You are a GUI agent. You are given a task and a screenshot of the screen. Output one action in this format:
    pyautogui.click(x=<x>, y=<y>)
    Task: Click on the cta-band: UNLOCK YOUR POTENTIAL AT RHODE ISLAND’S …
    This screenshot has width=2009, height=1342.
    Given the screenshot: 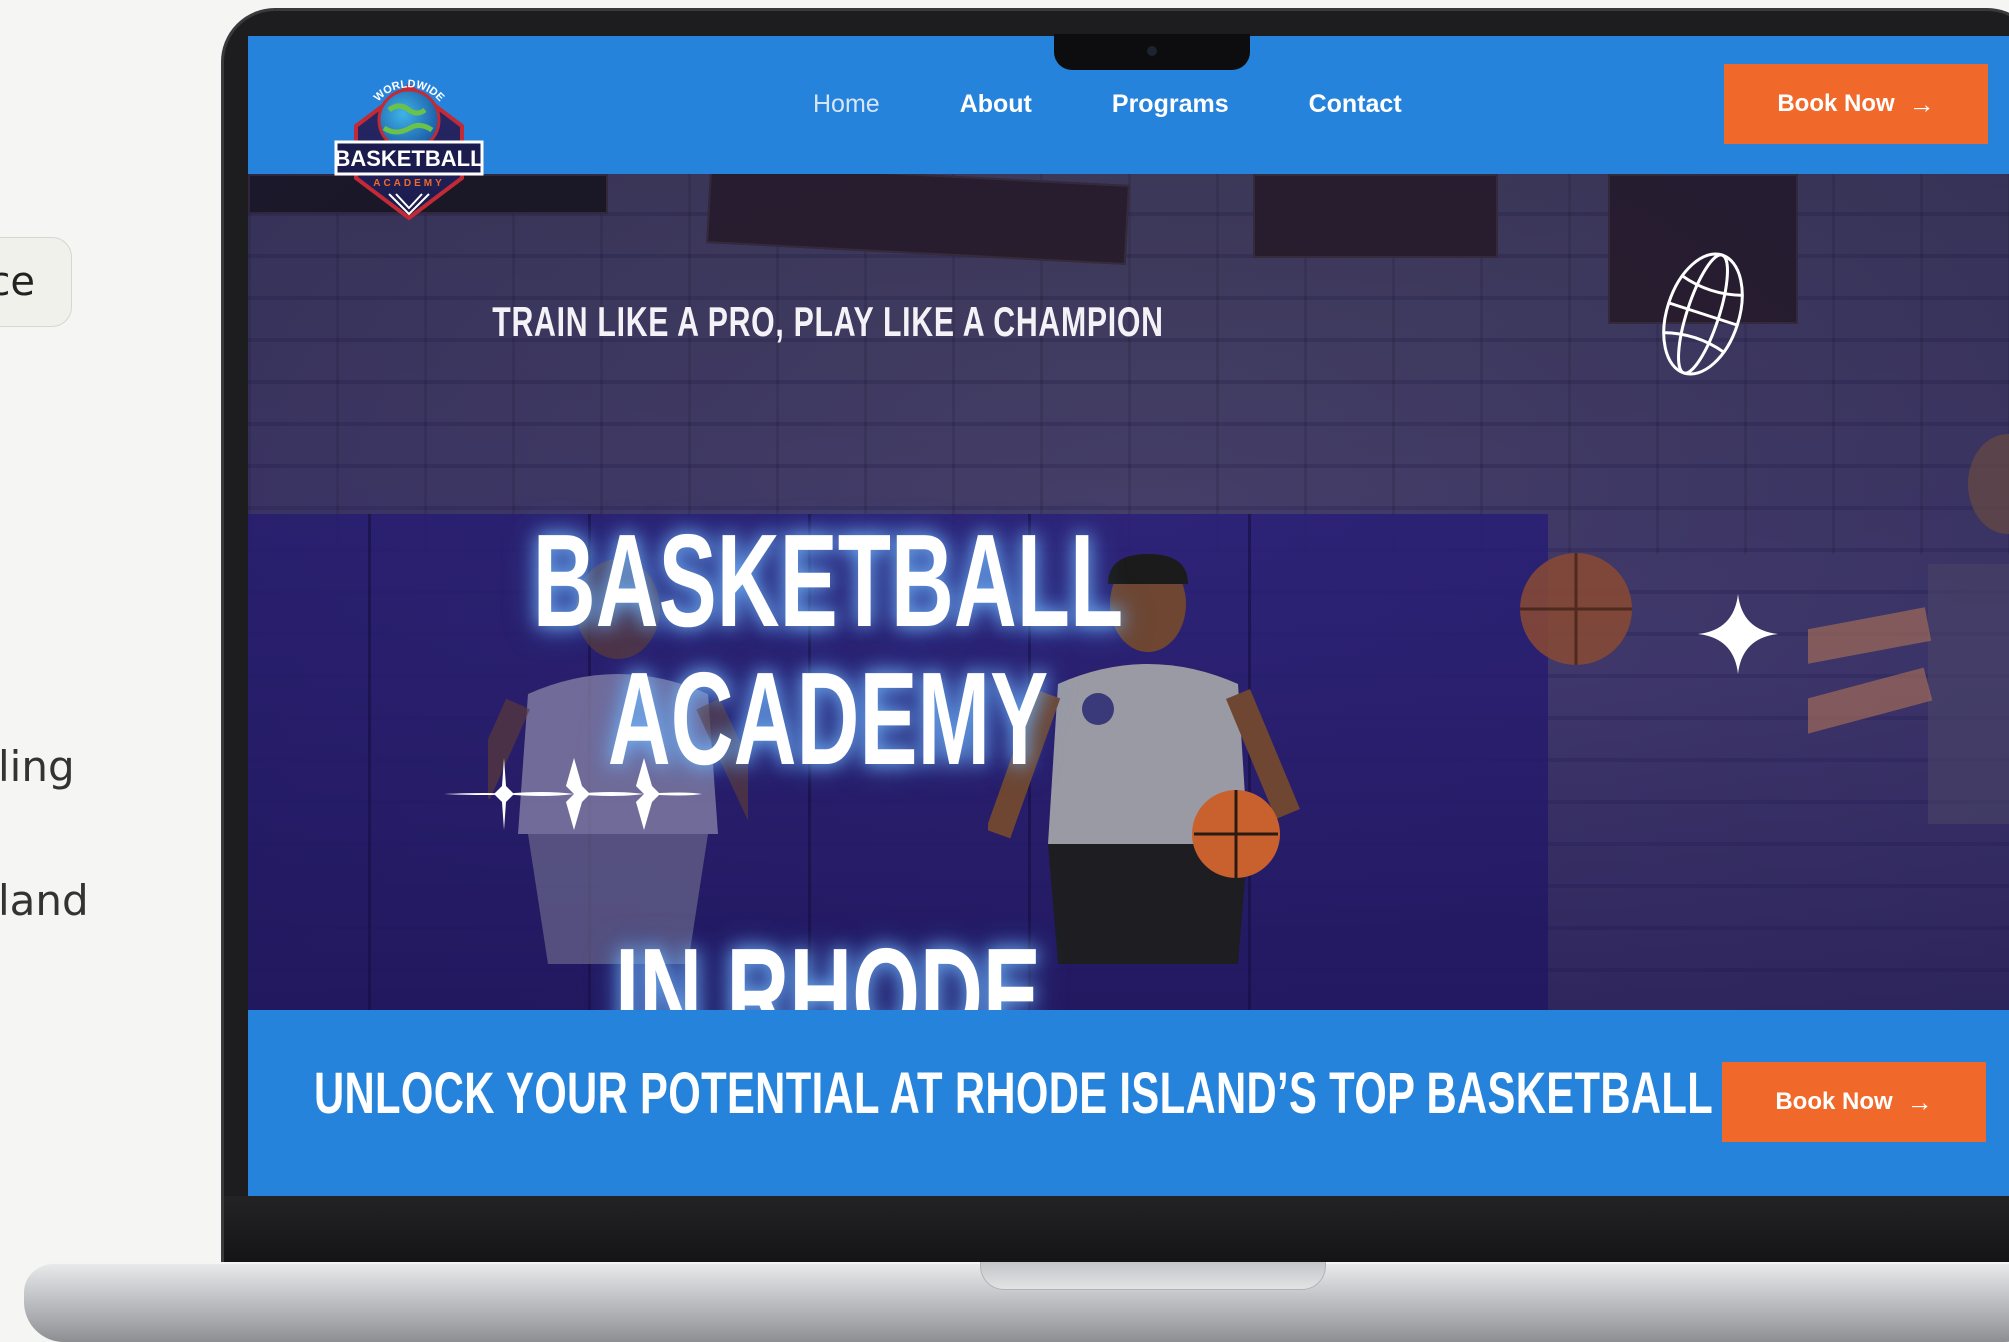 What is the action you would take?
    pyautogui.click(x=1128, y=1103)
    